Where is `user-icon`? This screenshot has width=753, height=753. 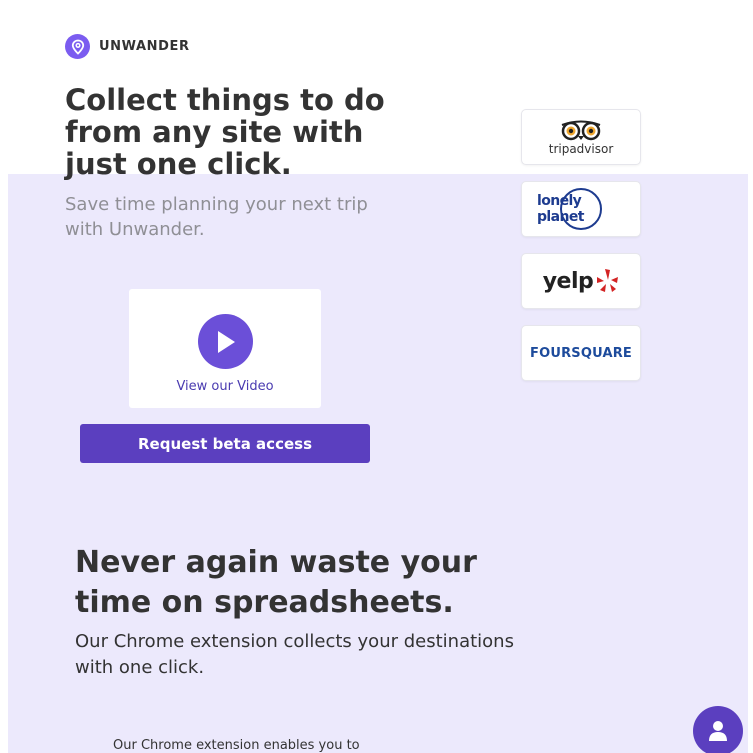 user-icon is located at coordinates (718, 731).